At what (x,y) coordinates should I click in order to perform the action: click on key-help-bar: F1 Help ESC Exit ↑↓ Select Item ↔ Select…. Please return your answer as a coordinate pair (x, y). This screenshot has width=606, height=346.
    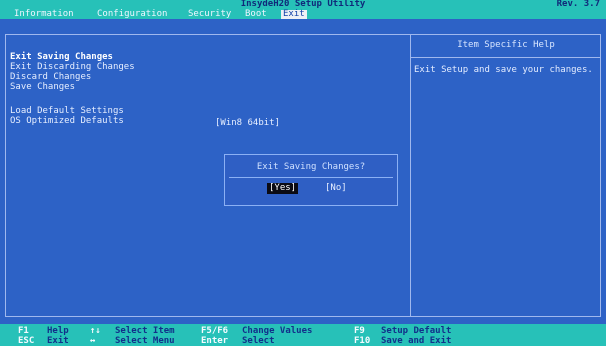
    Looking at the image, I should click on (303, 335).